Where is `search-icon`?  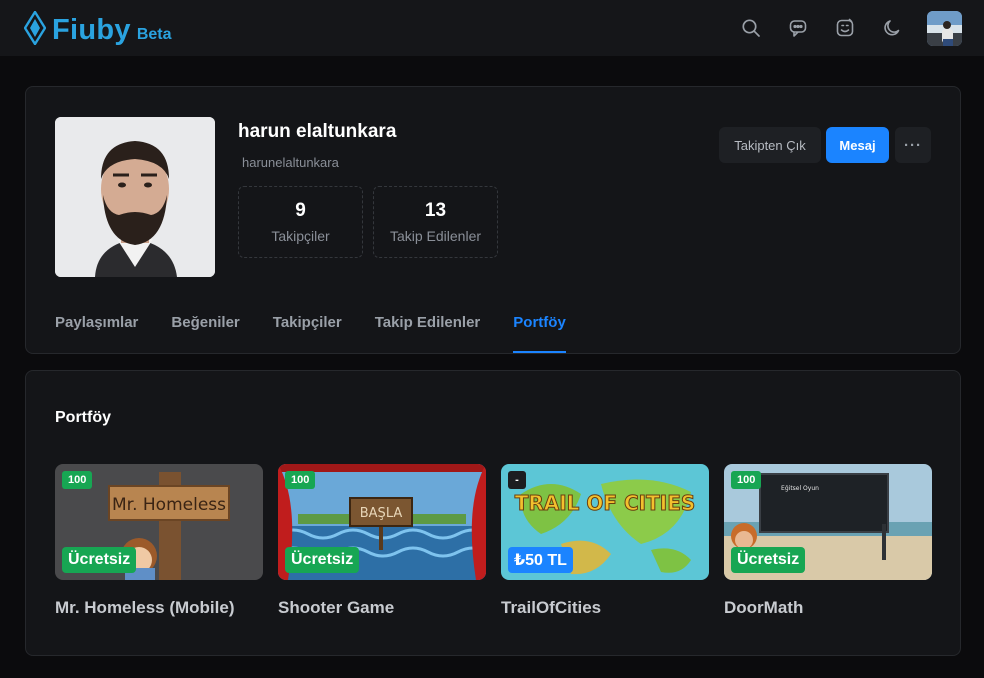
search-icon is located at coordinates (750, 28).